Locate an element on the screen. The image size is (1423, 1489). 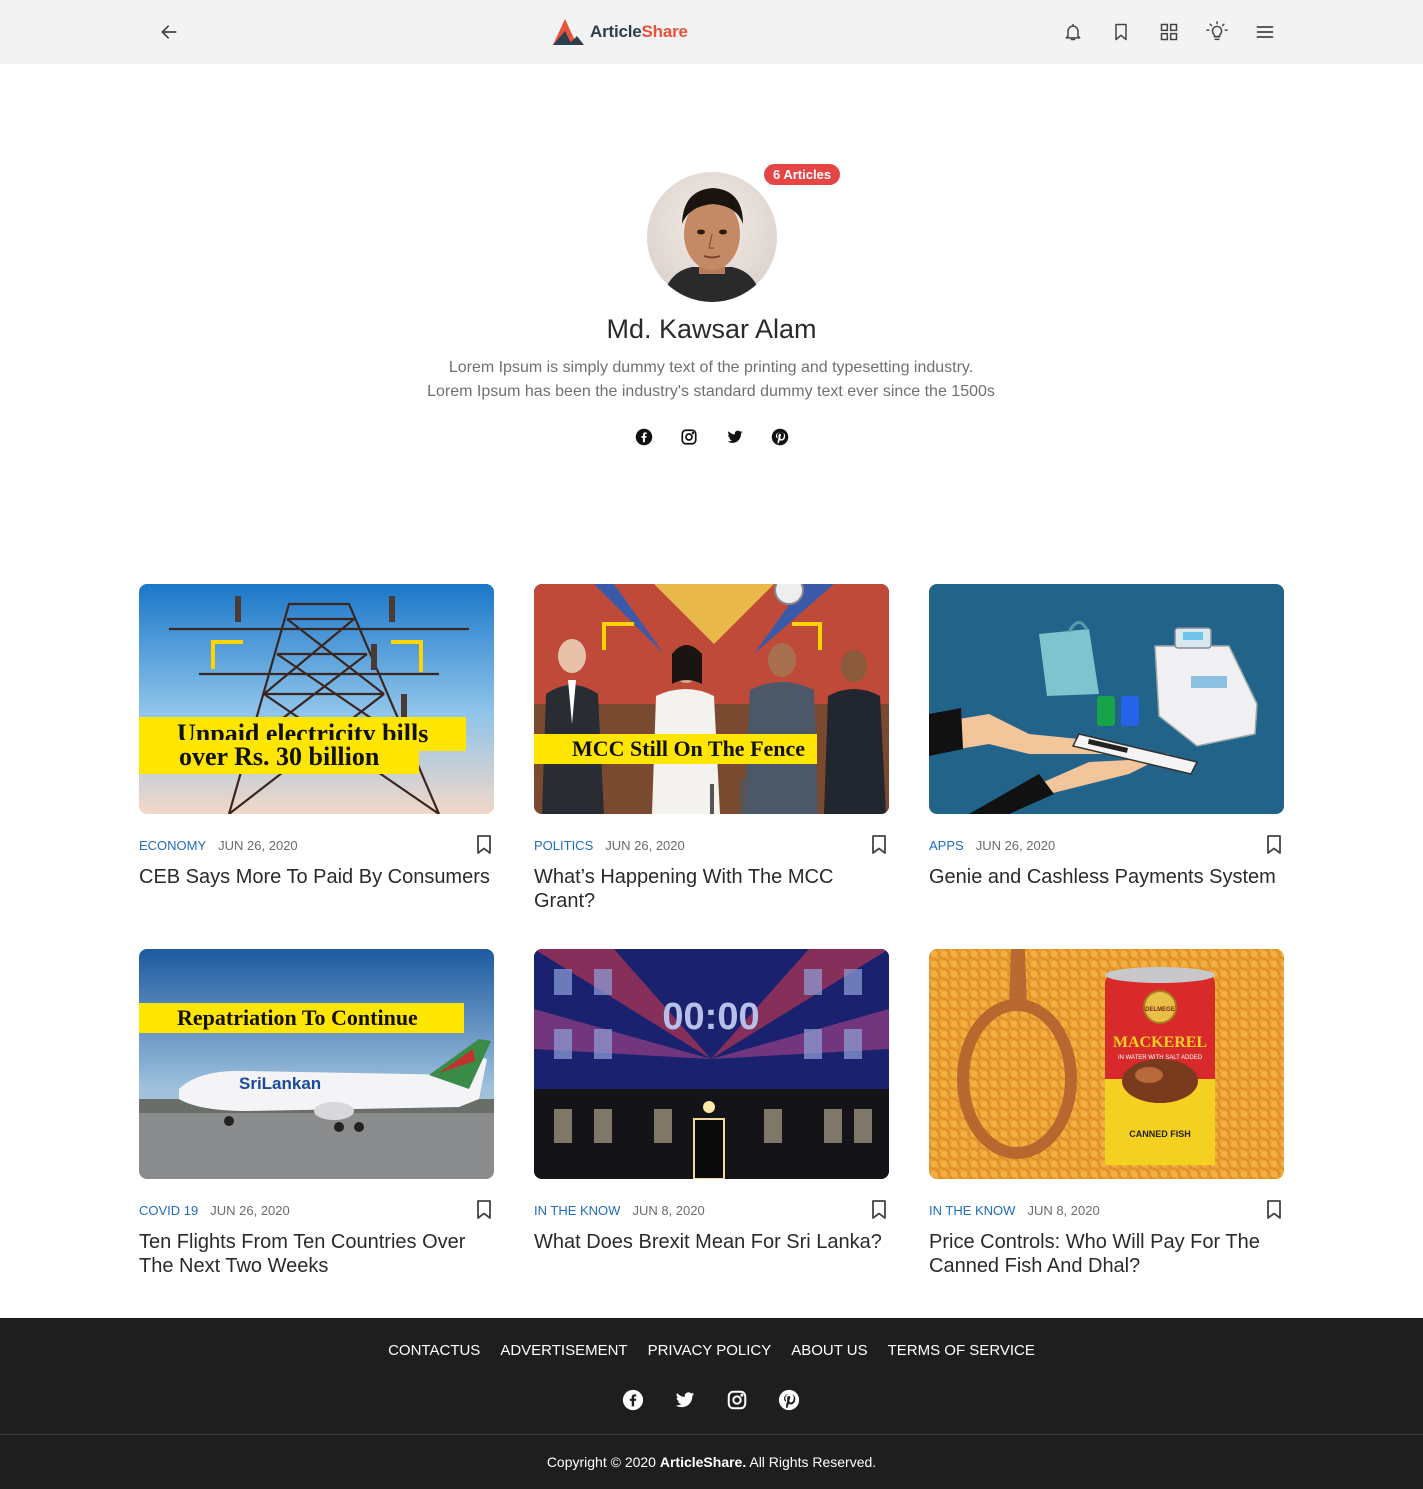
menu-icon is located at coordinates (1265, 32).